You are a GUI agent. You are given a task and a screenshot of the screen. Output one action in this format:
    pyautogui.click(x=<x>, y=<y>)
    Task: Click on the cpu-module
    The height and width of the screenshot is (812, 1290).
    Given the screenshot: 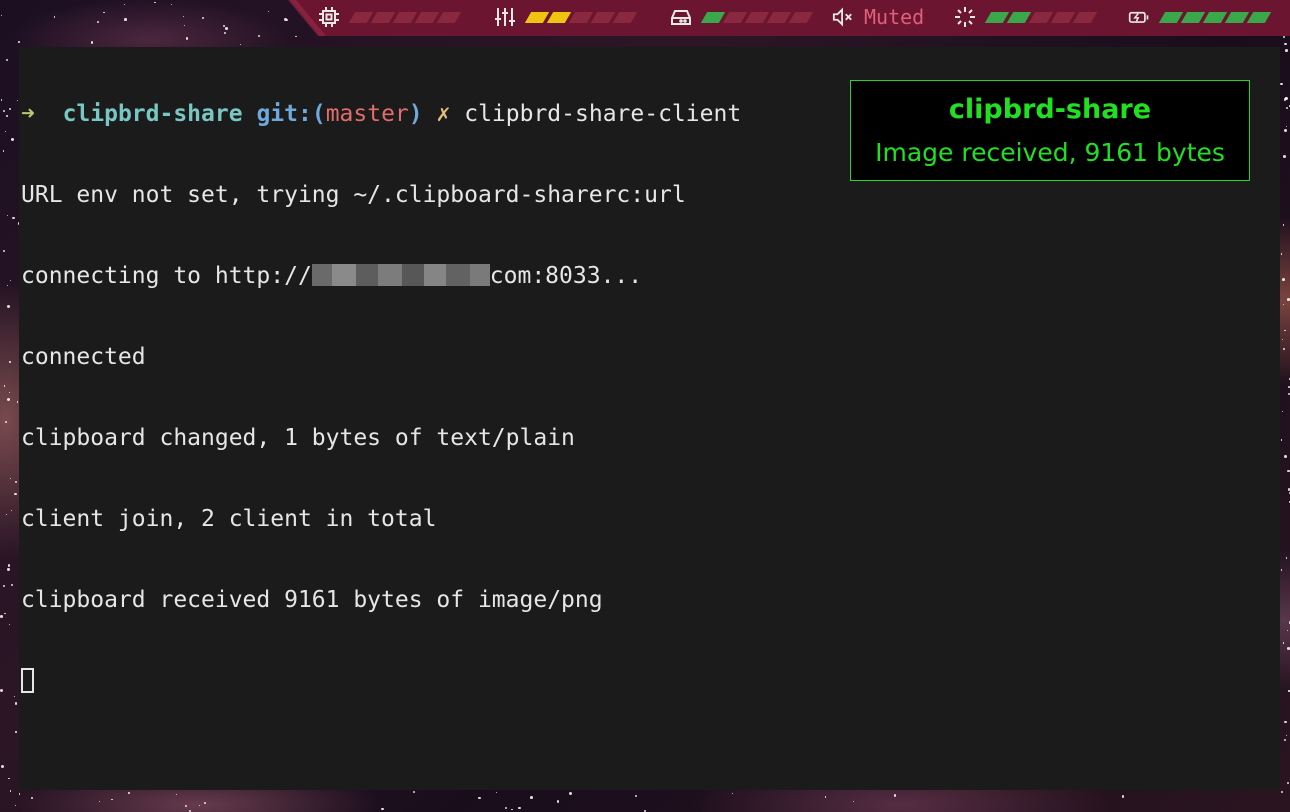 What is the action you would take?
    pyautogui.click(x=390, y=17)
    